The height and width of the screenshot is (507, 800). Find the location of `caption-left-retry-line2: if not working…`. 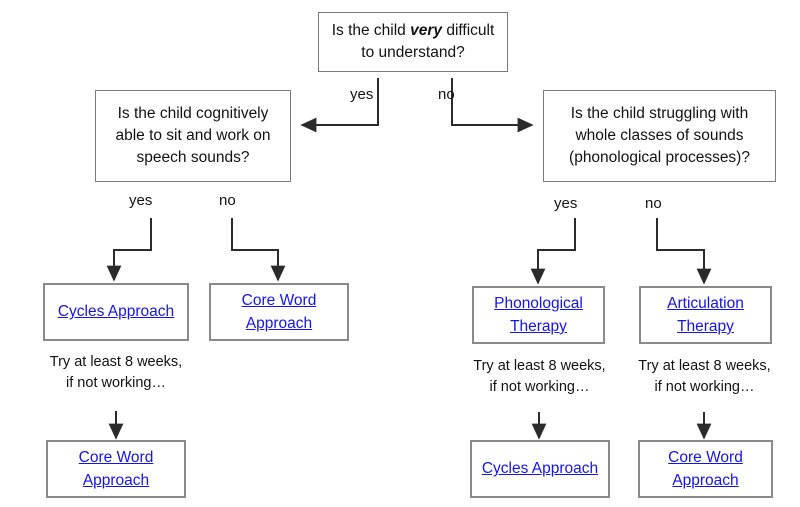

caption-left-retry-line2: if not working… is located at coordinates (116, 383).